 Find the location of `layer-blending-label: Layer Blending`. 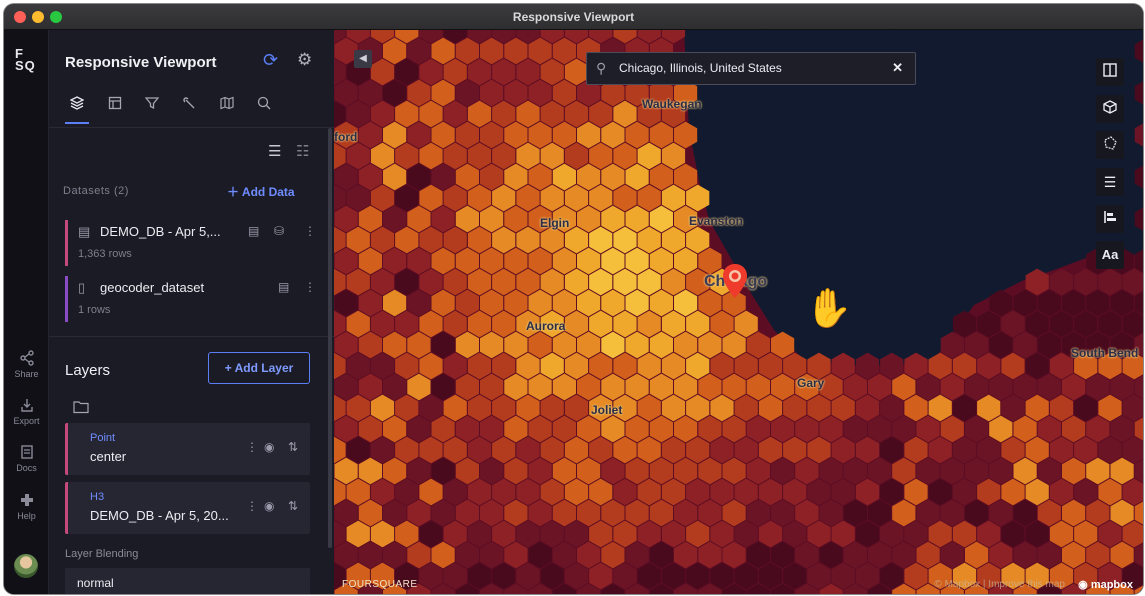

layer-blending-label: Layer Blending is located at coordinates (102, 554).